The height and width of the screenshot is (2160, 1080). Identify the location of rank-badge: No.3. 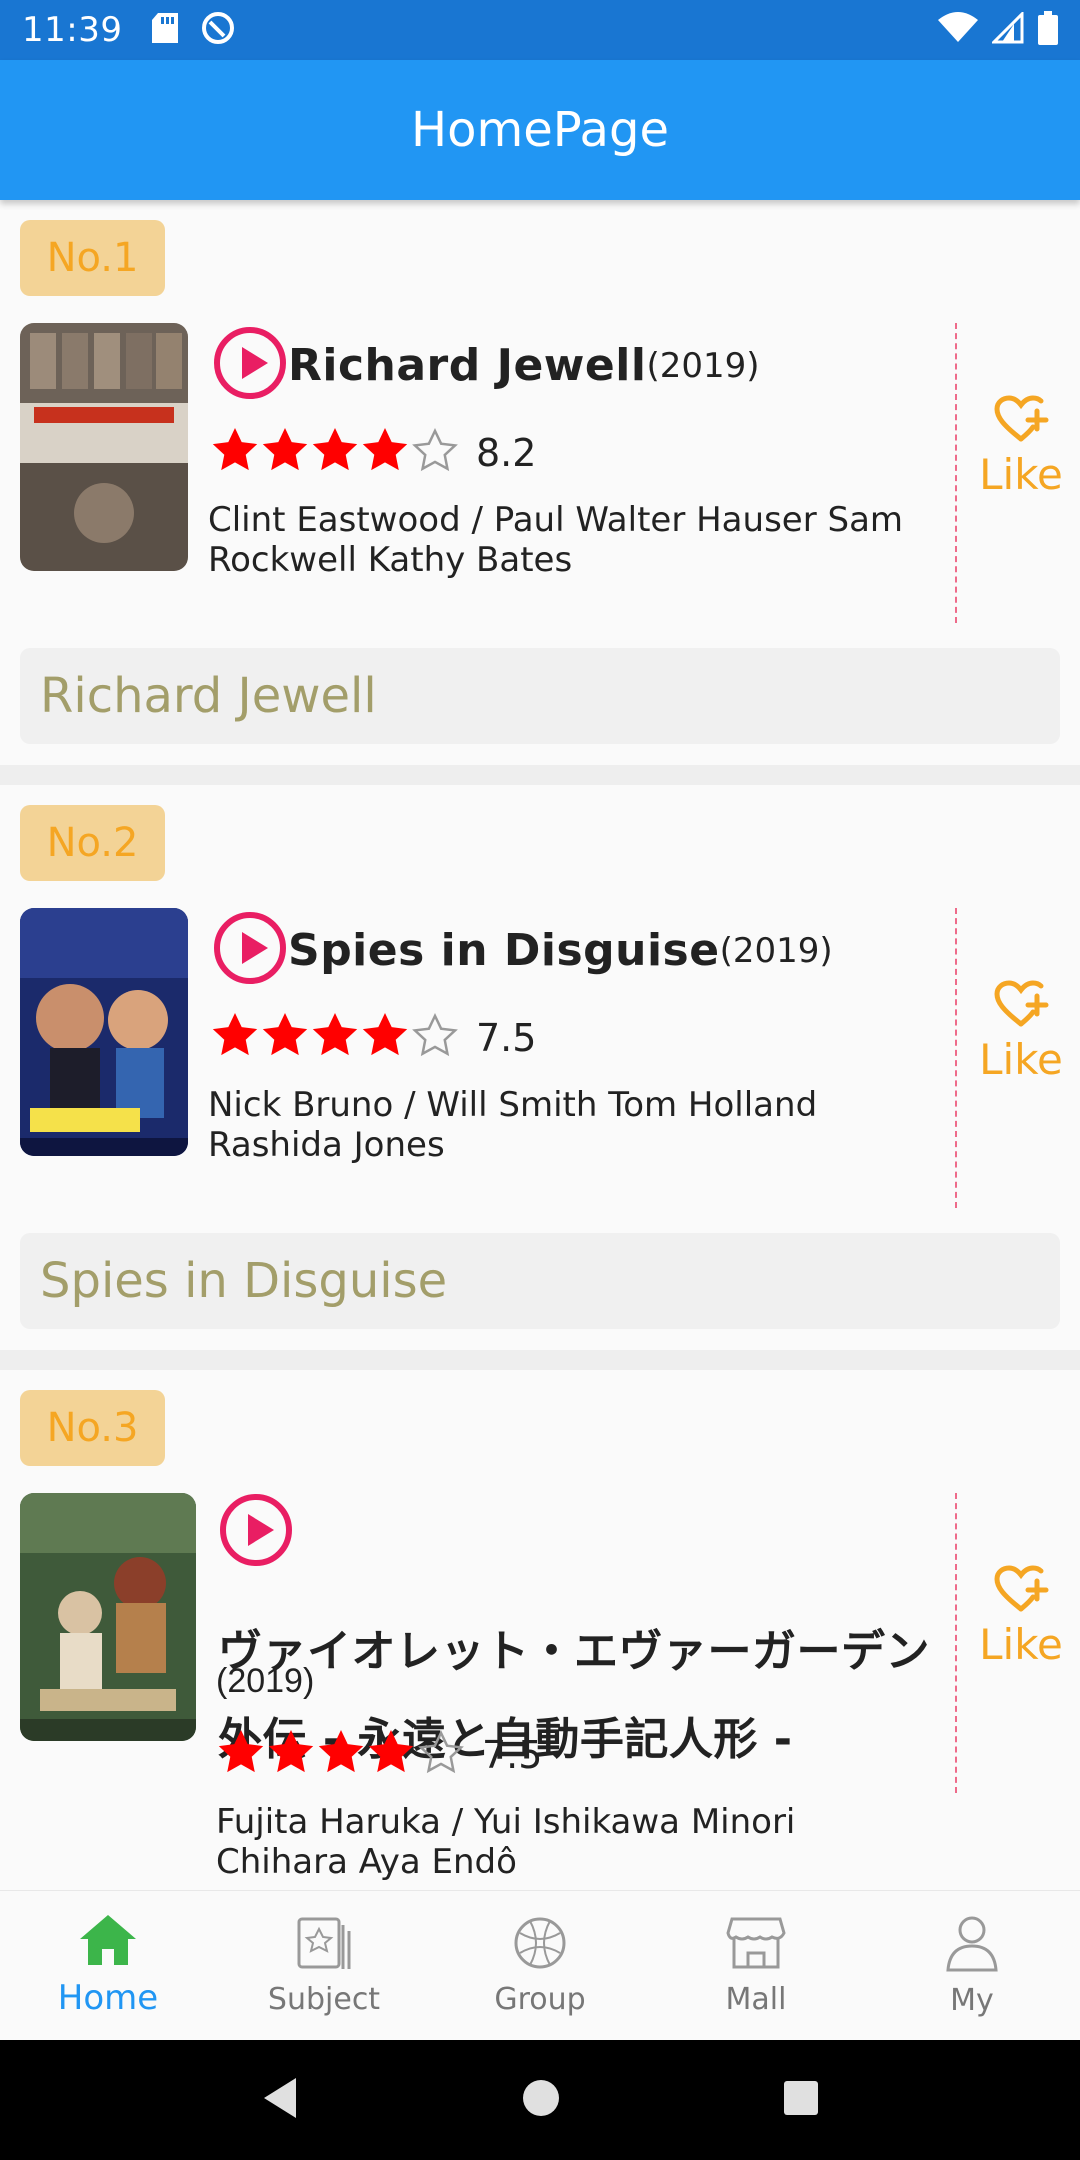
(92, 1428).